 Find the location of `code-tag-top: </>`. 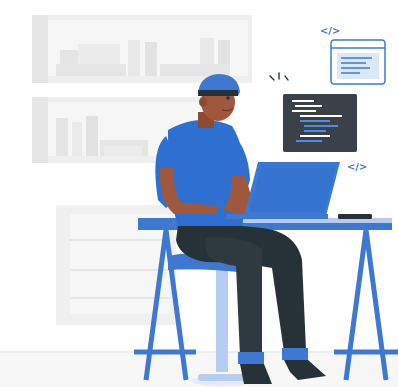

code-tag-top: </> is located at coordinates (330, 31).